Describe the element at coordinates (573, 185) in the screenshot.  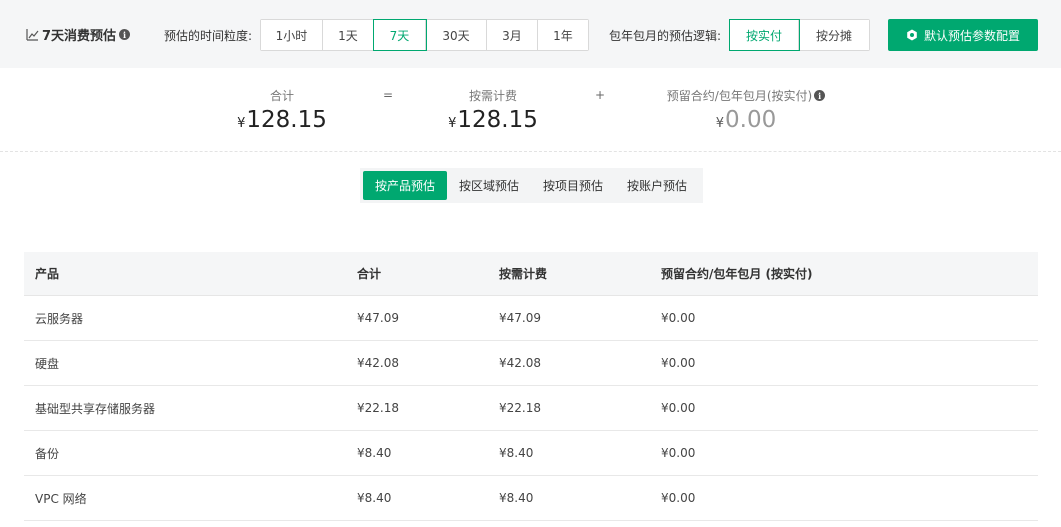
I see `tab-by-project: 按项目预估` at that location.